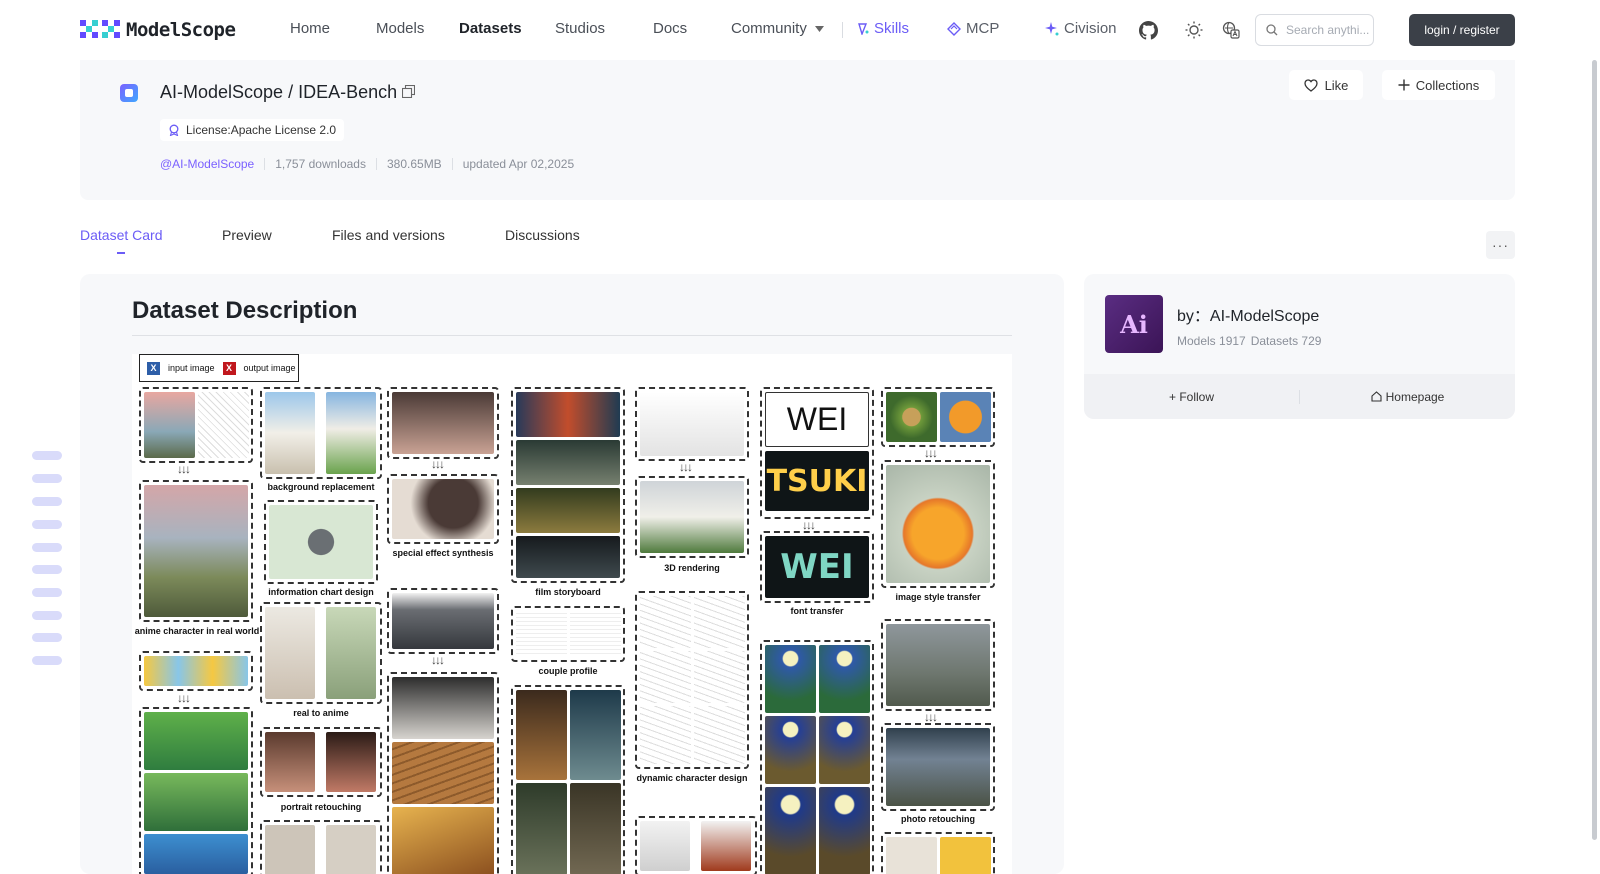 Image resolution: width=1600 pixels, height=874 pixels. I want to click on night-painting, so click(844, 750).